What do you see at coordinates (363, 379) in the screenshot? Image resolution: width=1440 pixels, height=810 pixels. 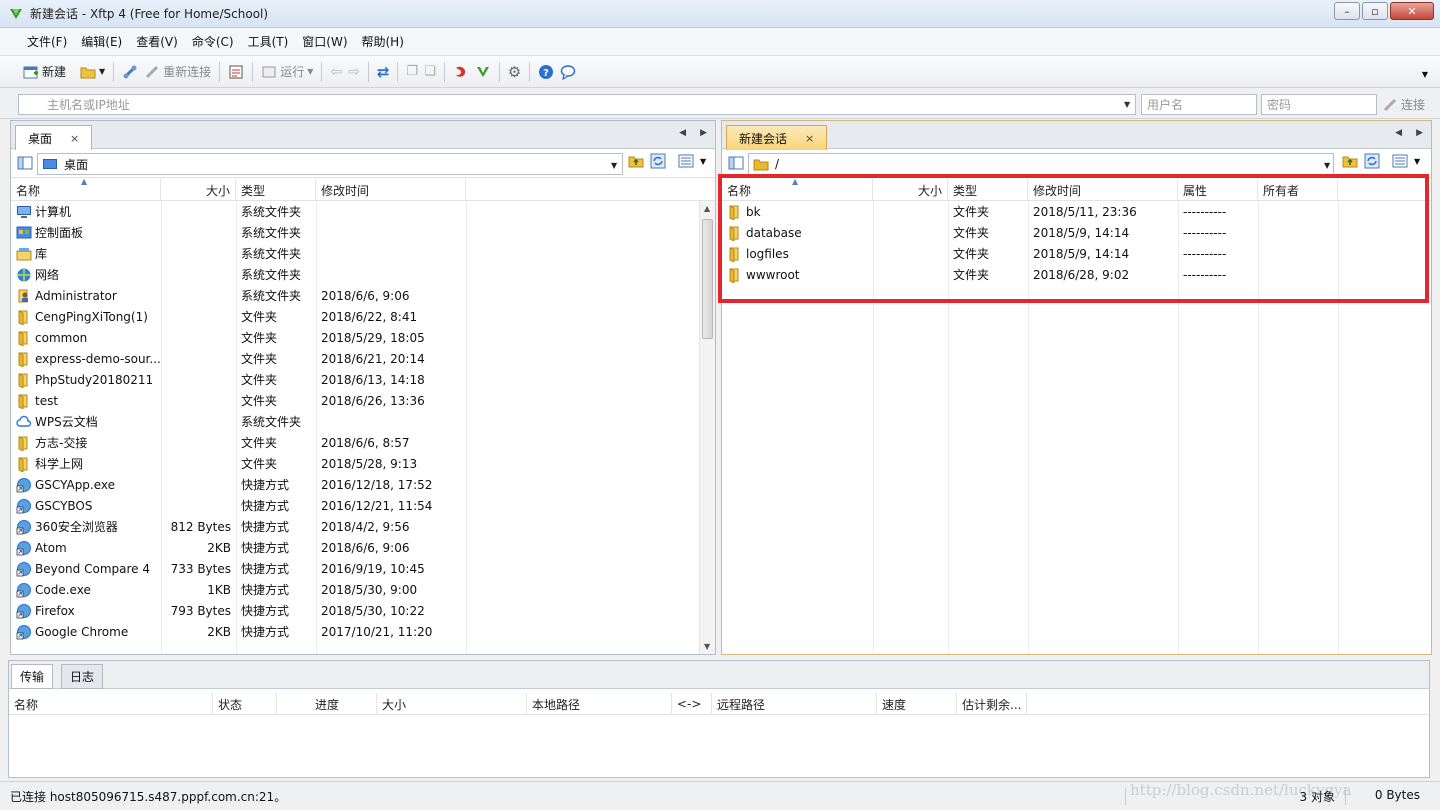 I see `table-row: PhpStudy20180211 文件夹 2018/6/13, 14:18` at bounding box center [363, 379].